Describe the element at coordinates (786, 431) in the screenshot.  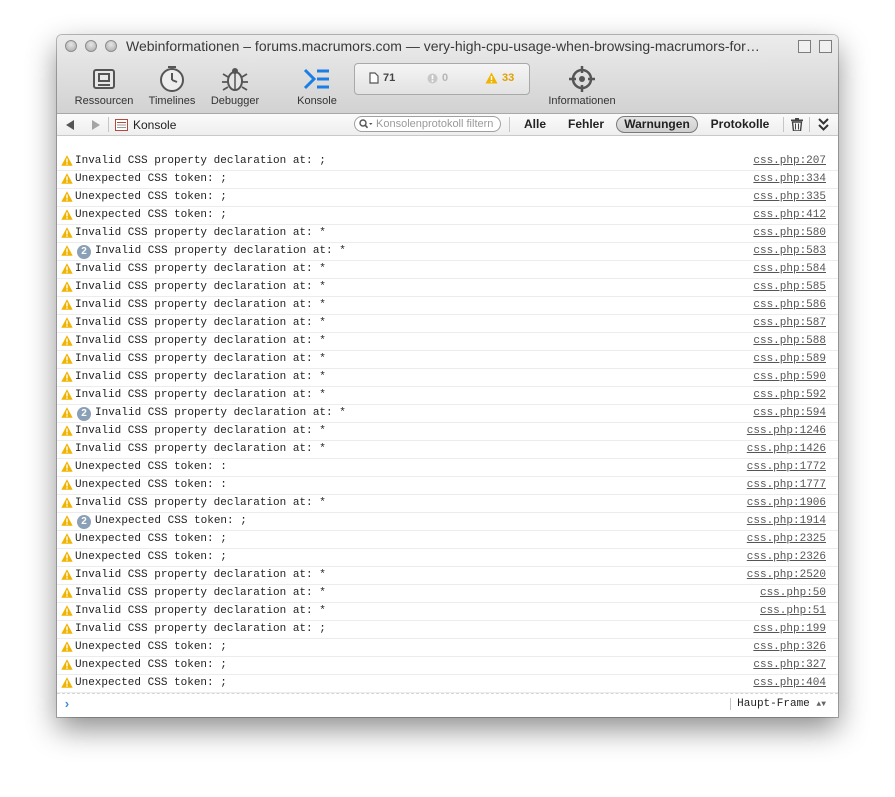
I see `source-link: css.php:1246` at that location.